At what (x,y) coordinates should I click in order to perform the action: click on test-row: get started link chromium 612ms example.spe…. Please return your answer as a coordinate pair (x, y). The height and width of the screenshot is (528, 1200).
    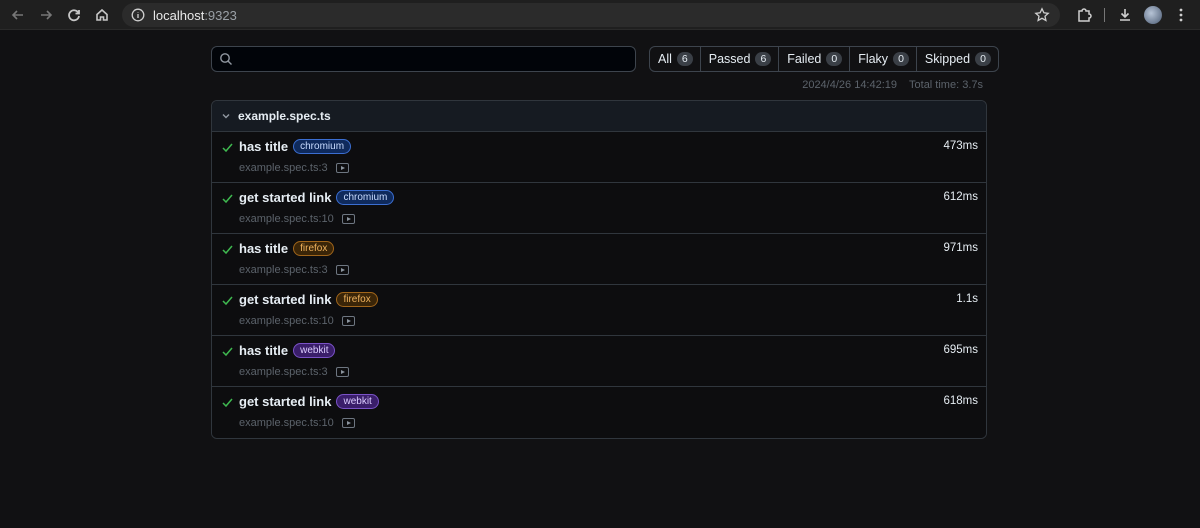
    Looking at the image, I should click on (599, 208).